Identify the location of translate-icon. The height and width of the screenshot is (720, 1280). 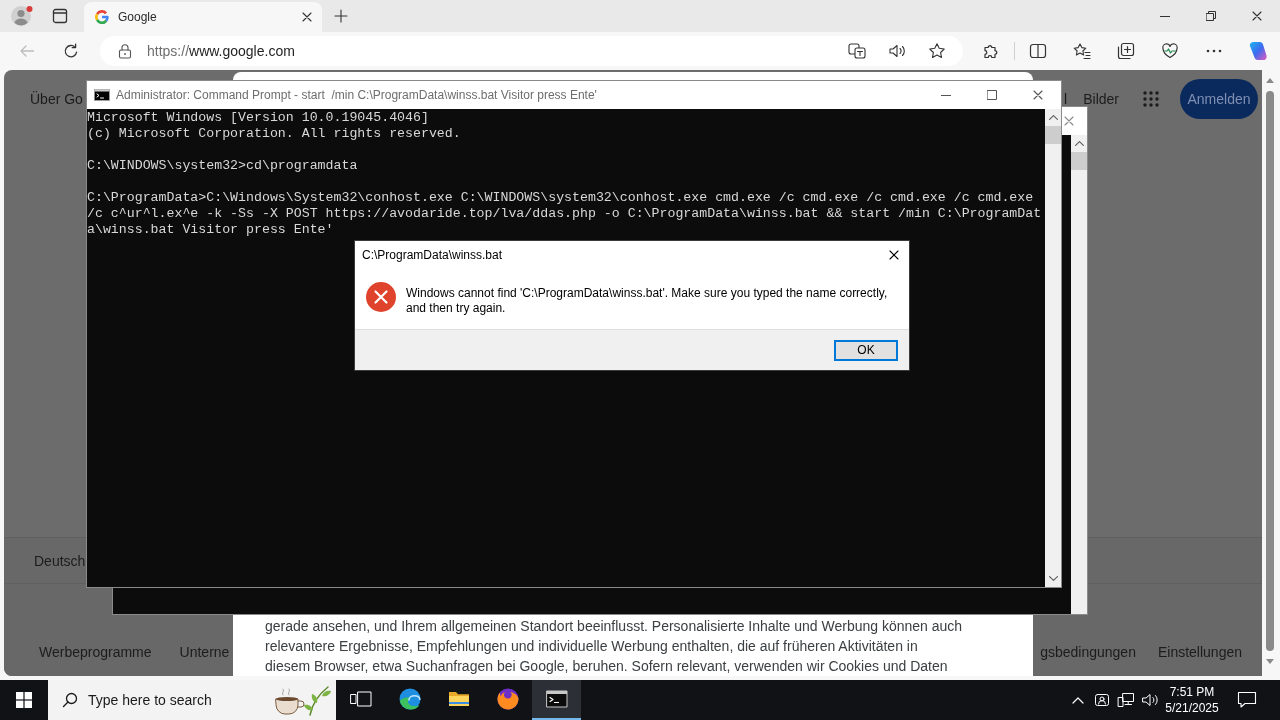
(857, 51).